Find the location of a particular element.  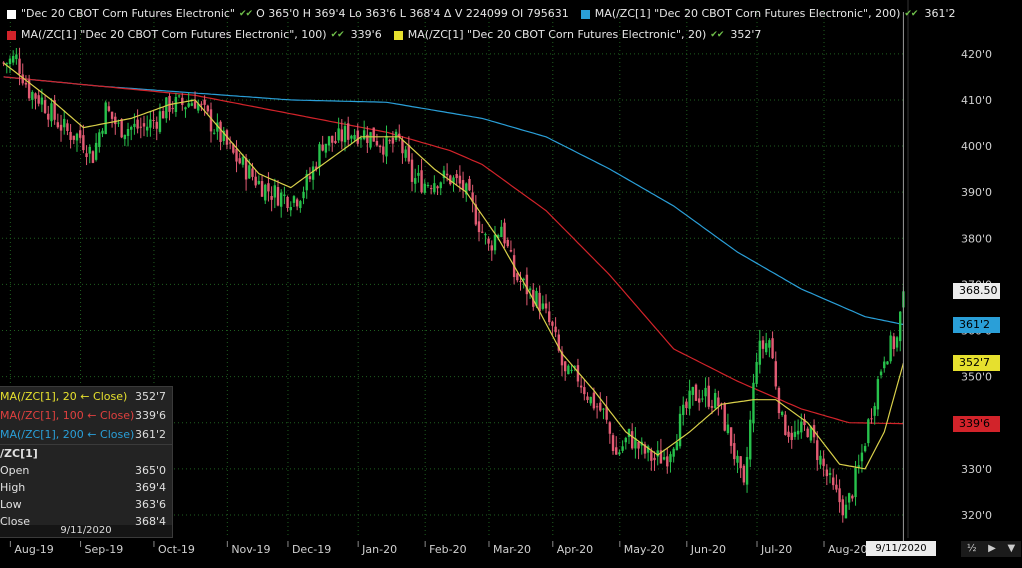

main-series-name: "Dec 20 CBOT Corn Futures Electronic" is located at coordinates (128, 14).